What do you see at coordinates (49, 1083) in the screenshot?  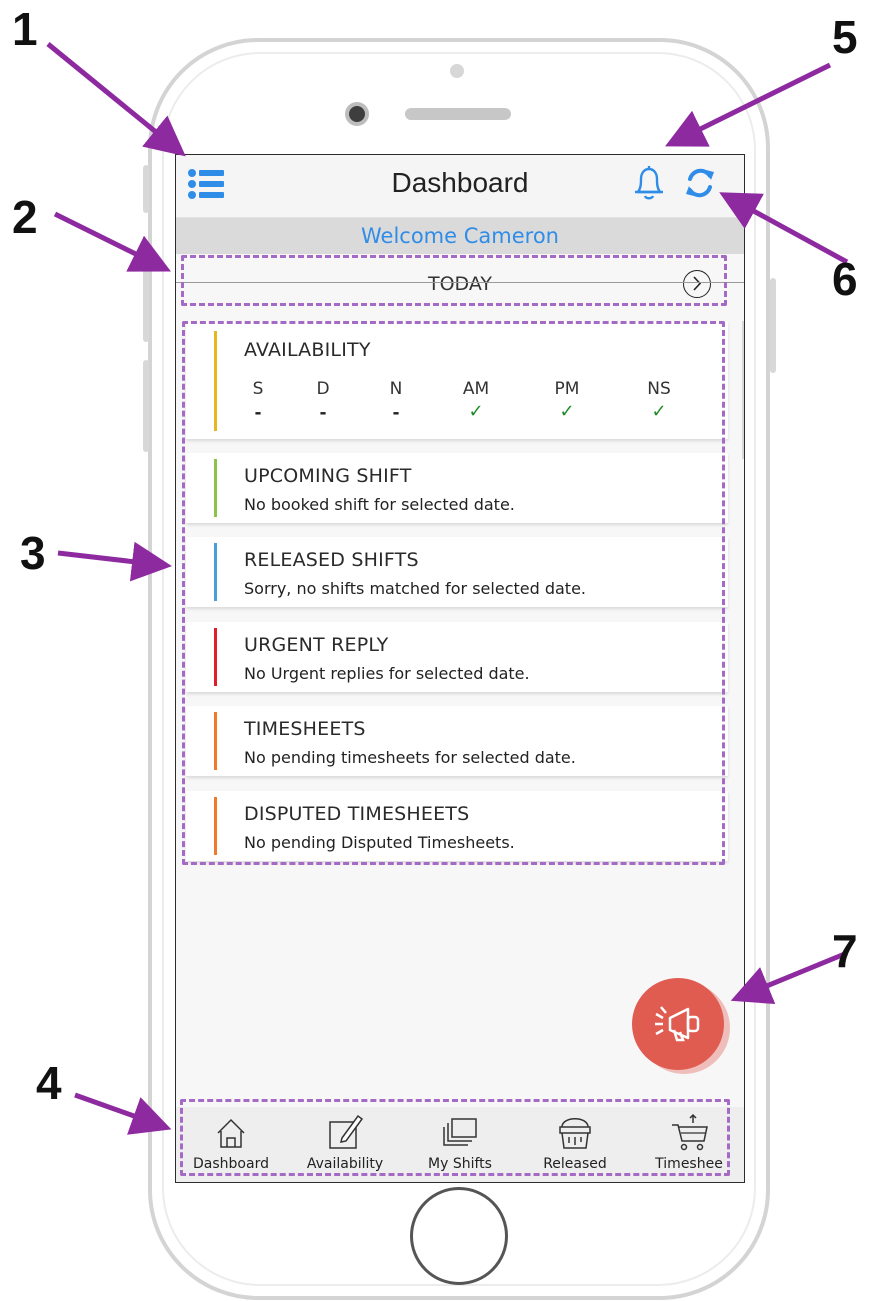 I see `callout-number: 4` at bounding box center [49, 1083].